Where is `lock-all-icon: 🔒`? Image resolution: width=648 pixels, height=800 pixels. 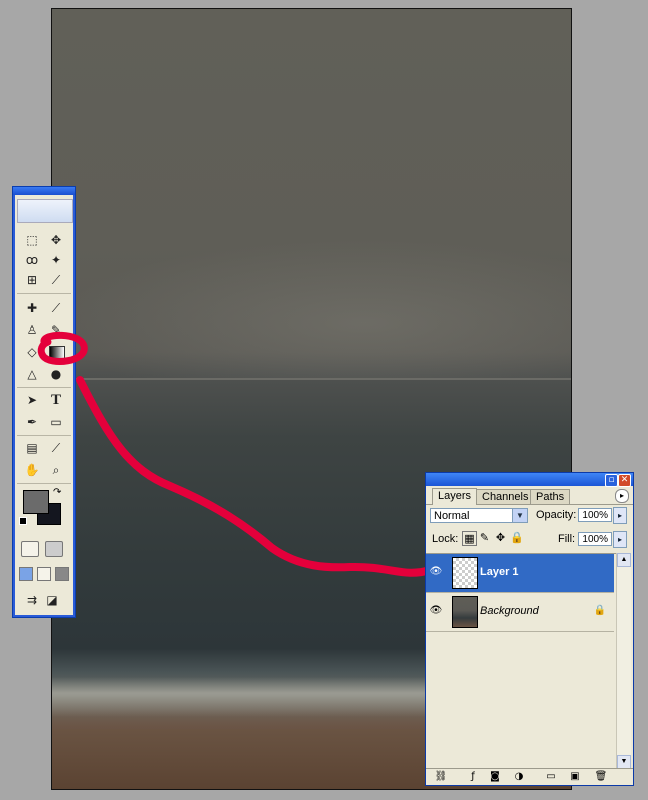 lock-all-icon: 🔒 is located at coordinates (517, 537).